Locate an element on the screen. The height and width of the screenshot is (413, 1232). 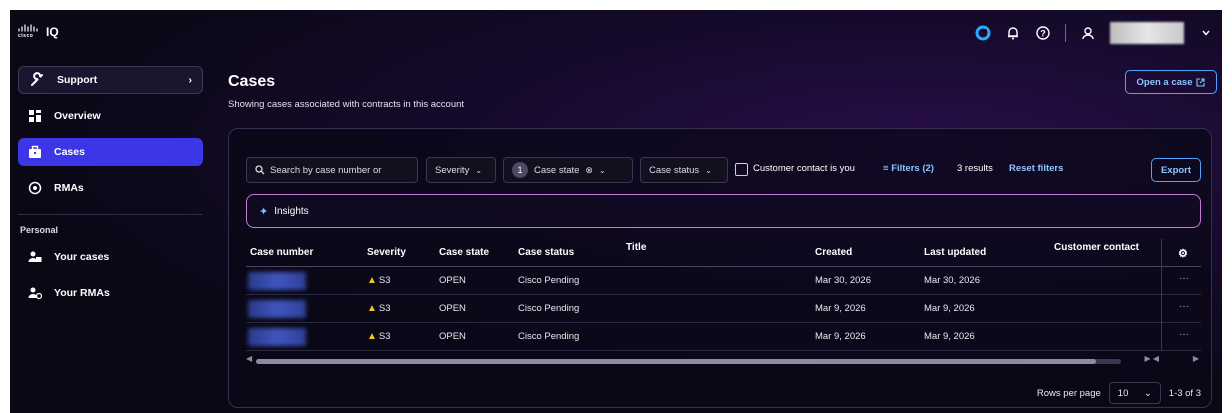
sticky-column-divider is located at coordinates (1161, 295).